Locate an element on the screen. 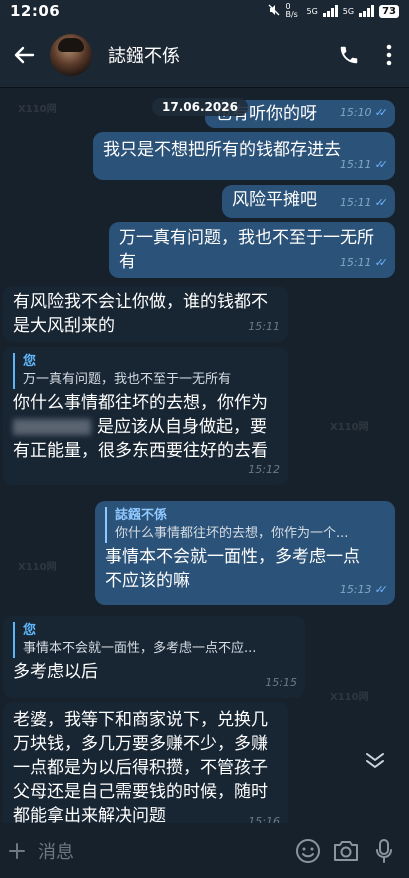  camera-button is located at coordinates (346, 851).